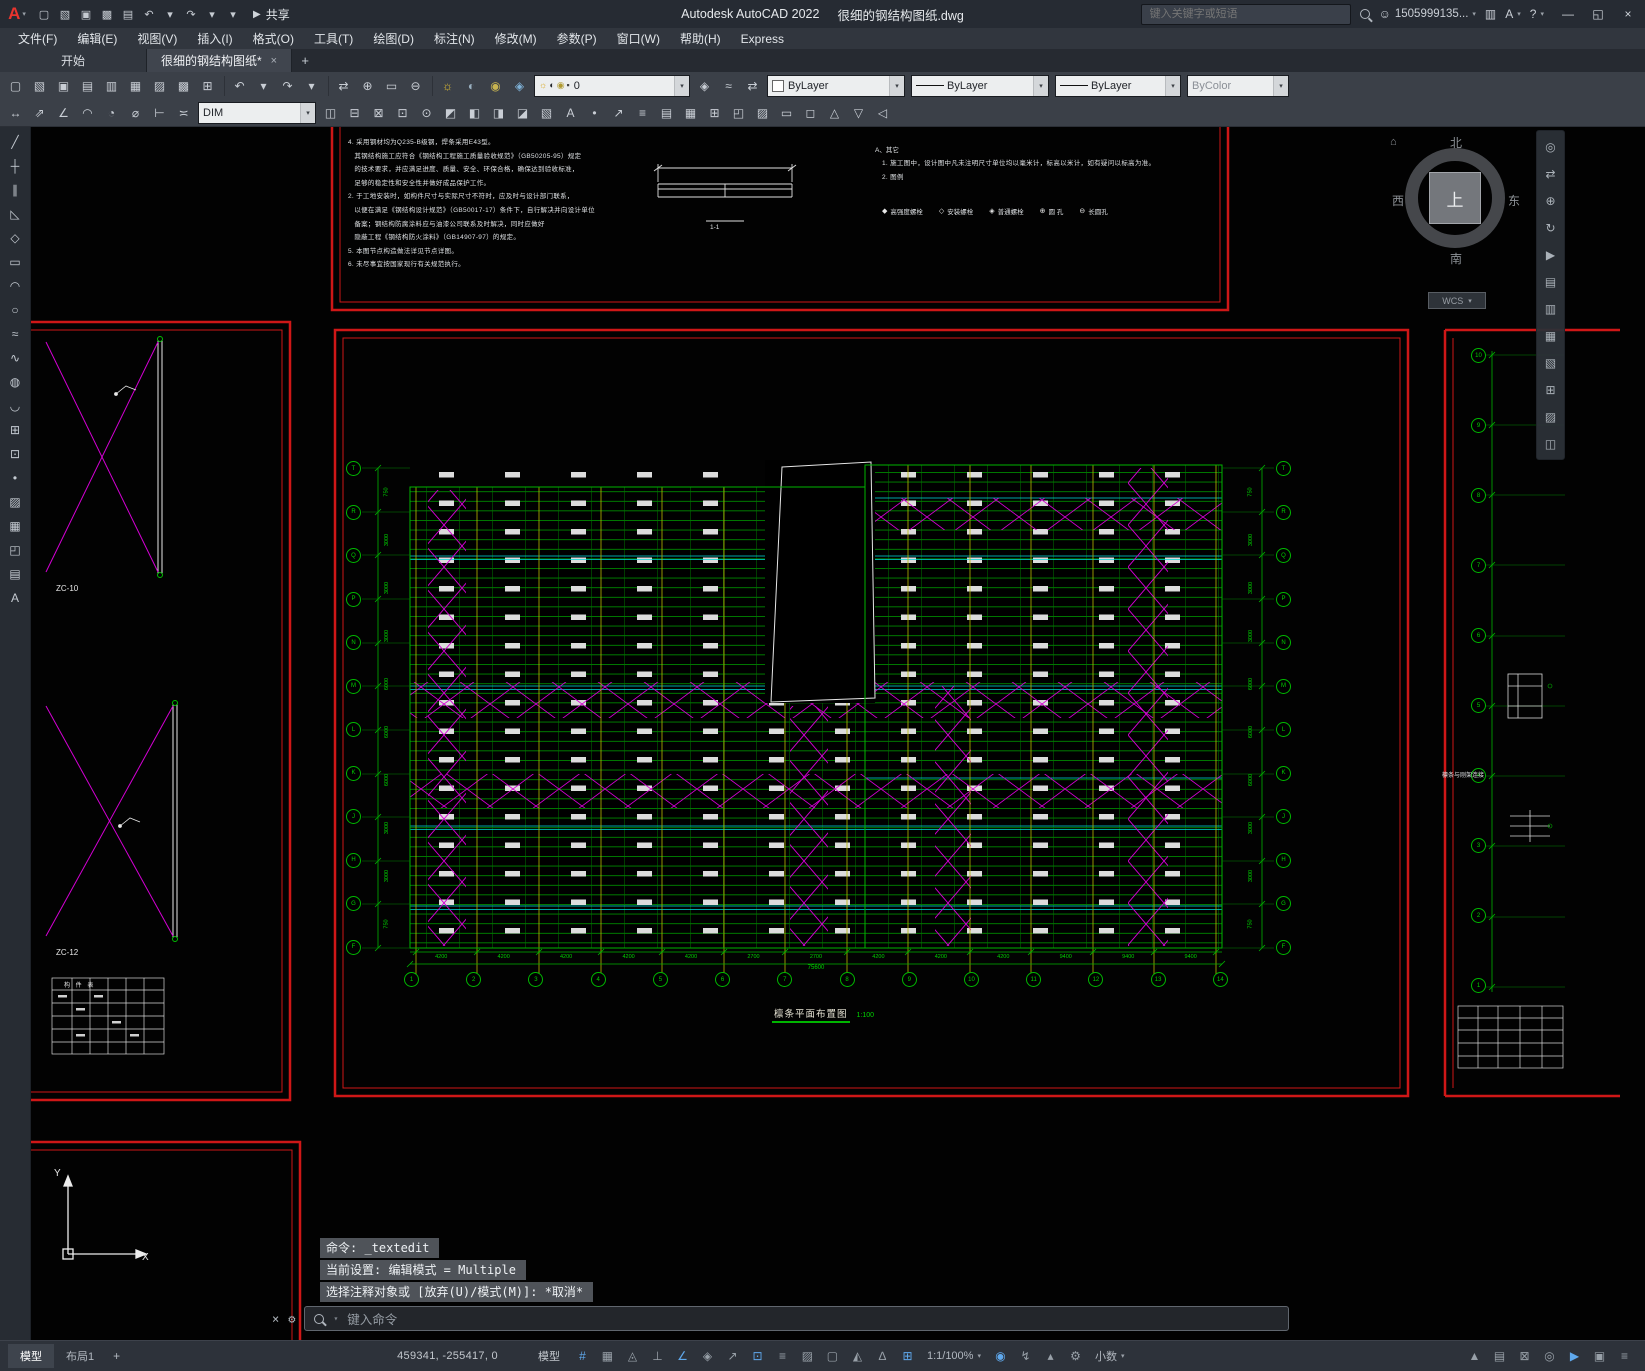 The image size is (1645, 1371). What do you see at coordinates (1550, 227) in the screenshot?
I see `orbit-icon: ↻` at bounding box center [1550, 227].